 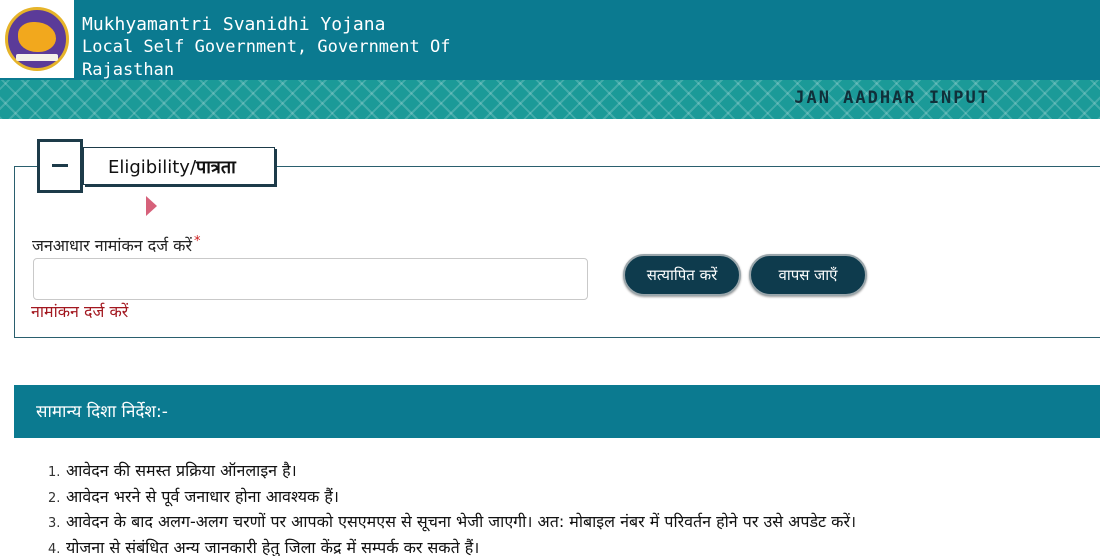 I want to click on instruction-item: 1. आवेदन की समस्त प्रक्रिया ऑनलाइन है।, so click(x=452, y=472).